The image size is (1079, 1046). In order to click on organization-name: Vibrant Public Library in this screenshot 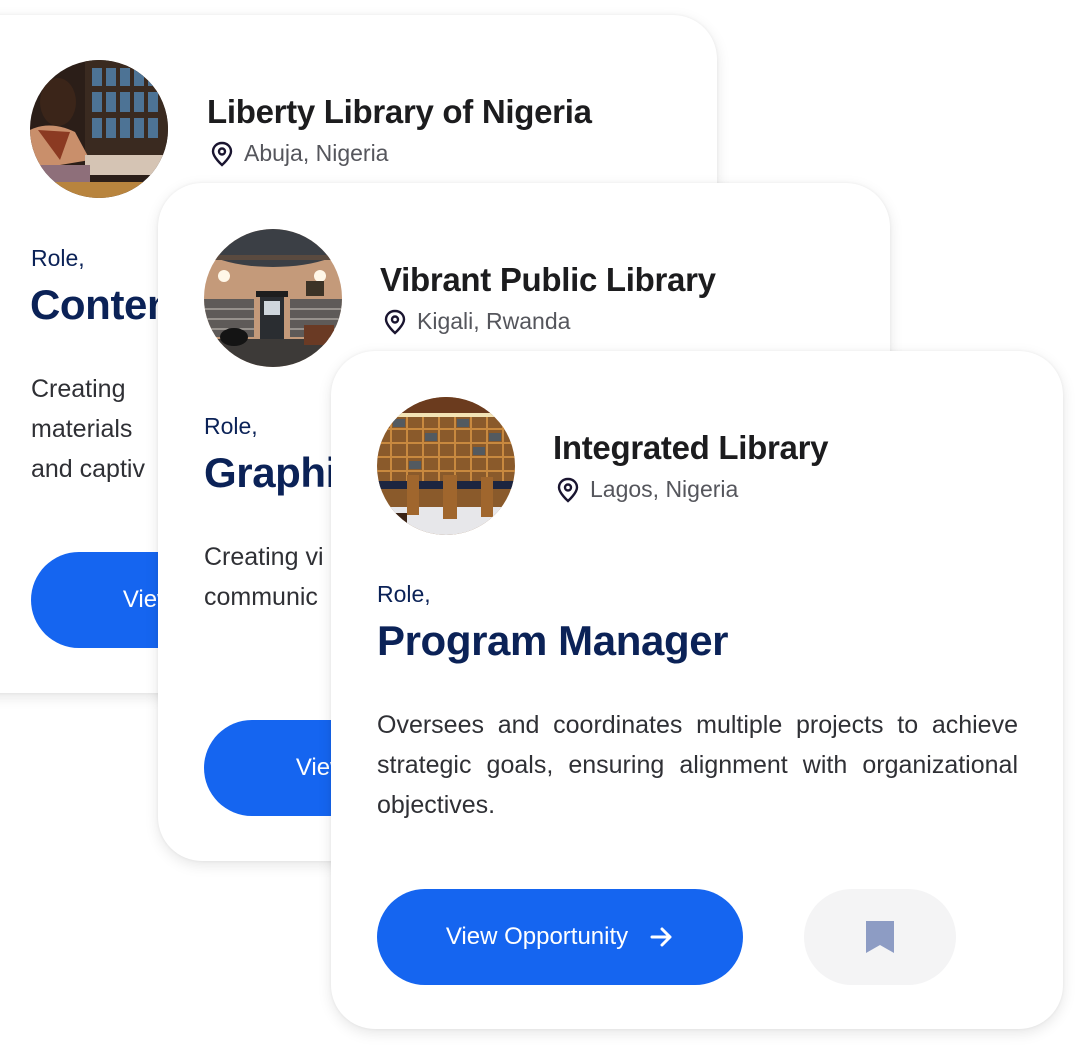, I will do `click(548, 279)`.